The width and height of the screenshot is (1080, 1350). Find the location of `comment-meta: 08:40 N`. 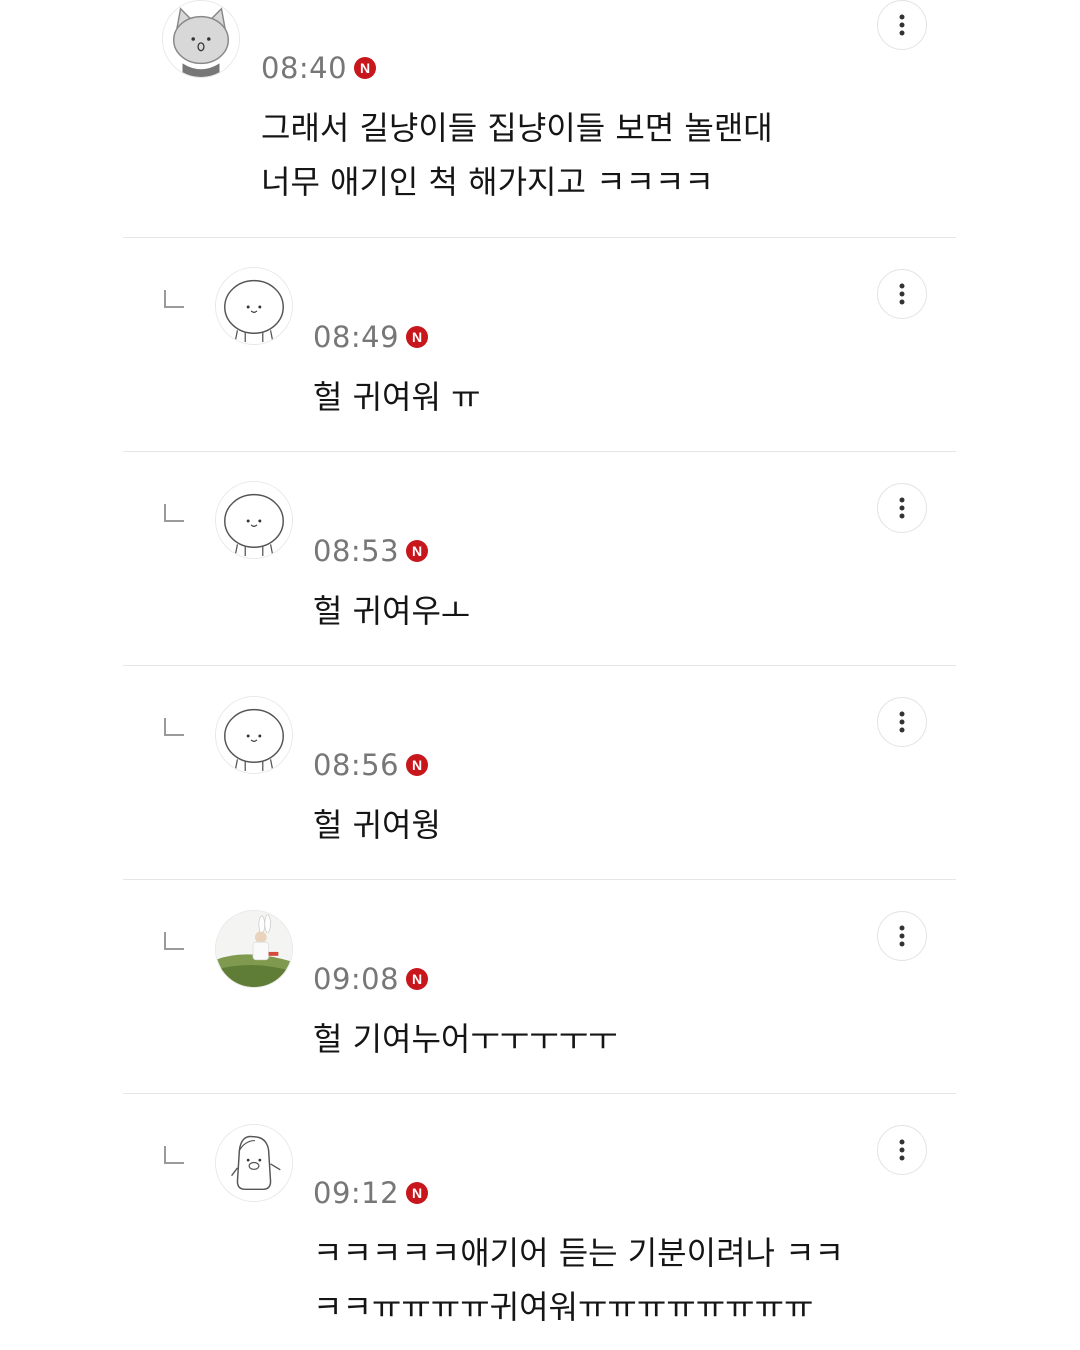

comment-meta: 08:40 N is located at coordinates (319, 68).